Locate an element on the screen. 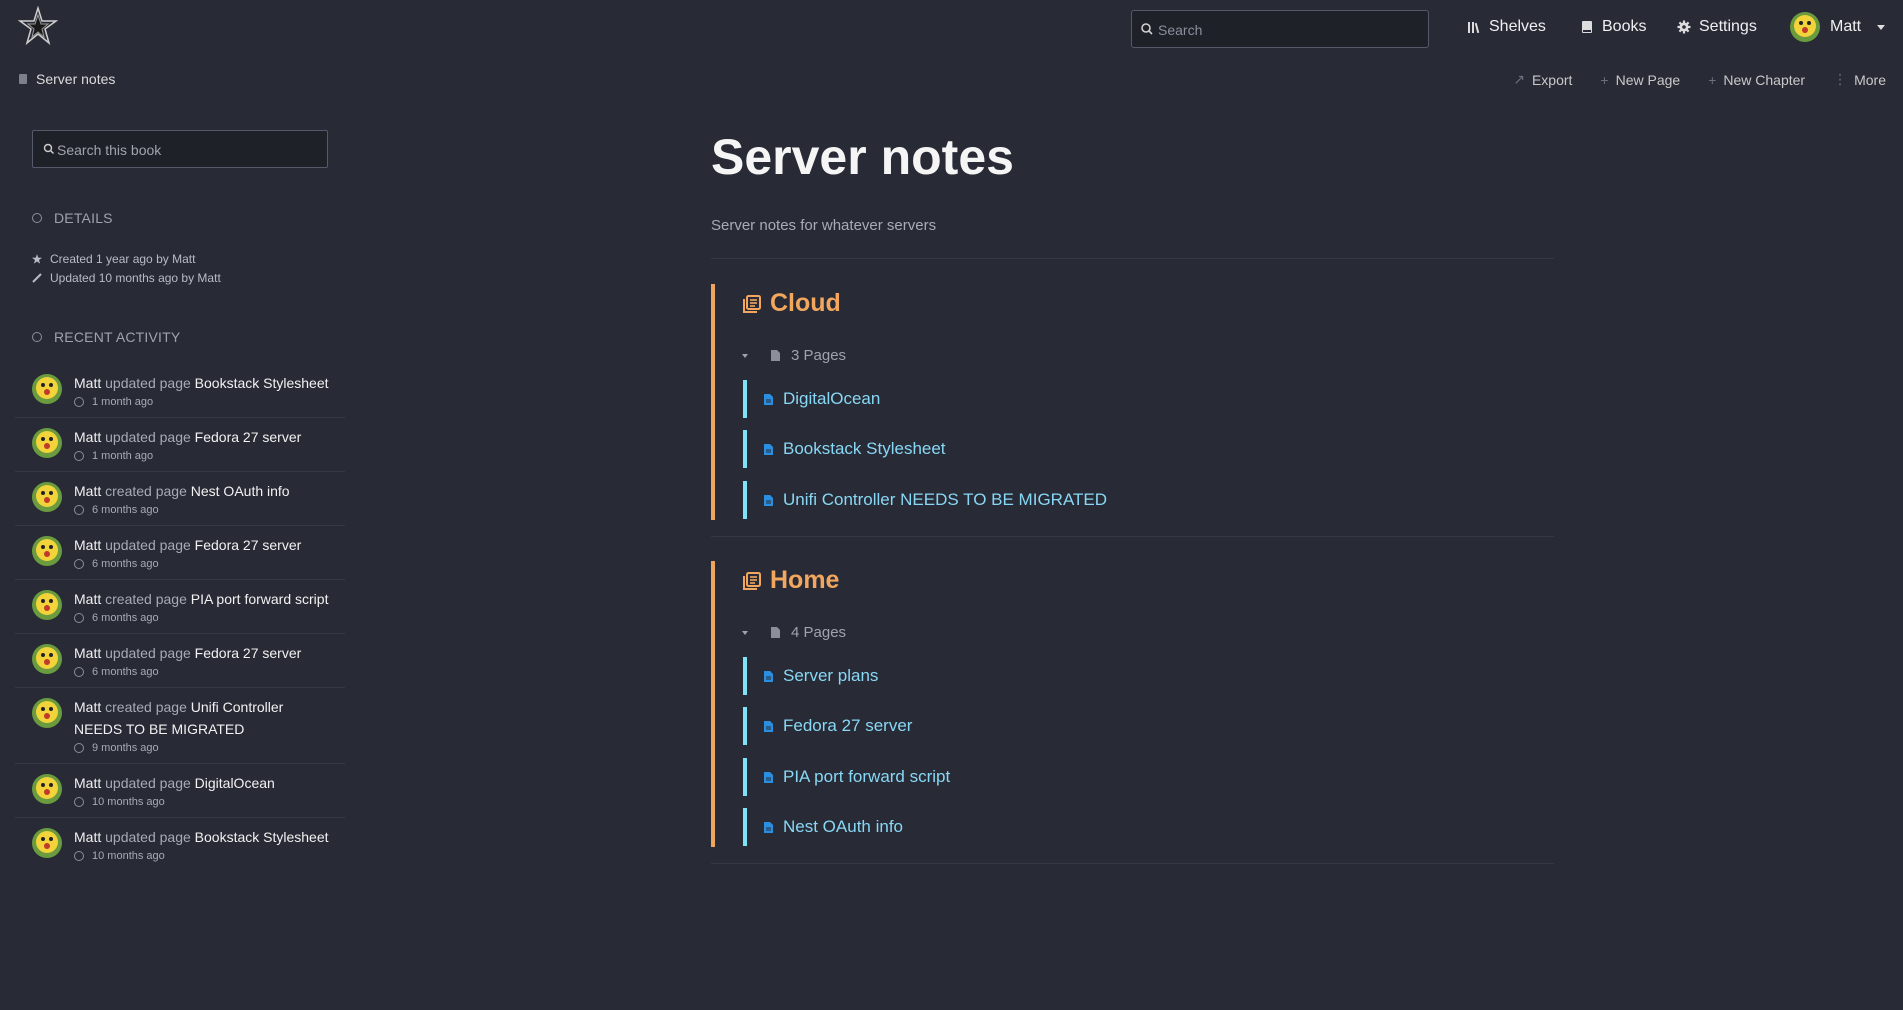  export-label: Export is located at coordinates (1552, 79).